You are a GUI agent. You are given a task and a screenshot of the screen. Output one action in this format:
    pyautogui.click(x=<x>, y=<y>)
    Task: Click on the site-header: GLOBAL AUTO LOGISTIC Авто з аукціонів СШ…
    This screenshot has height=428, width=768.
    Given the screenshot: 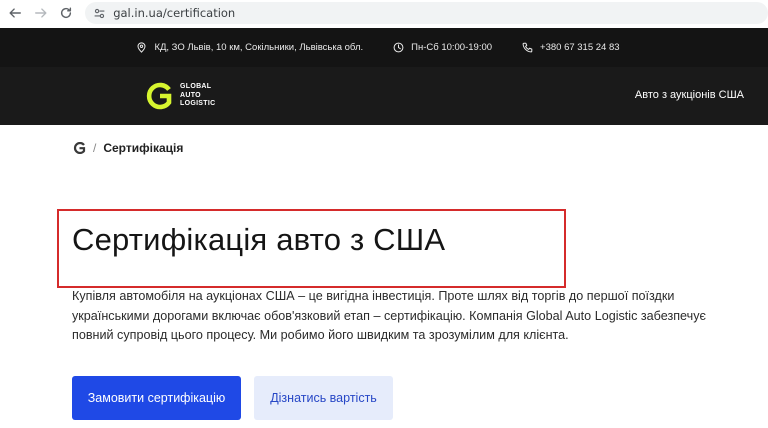 What is the action you would take?
    pyautogui.click(x=384, y=96)
    